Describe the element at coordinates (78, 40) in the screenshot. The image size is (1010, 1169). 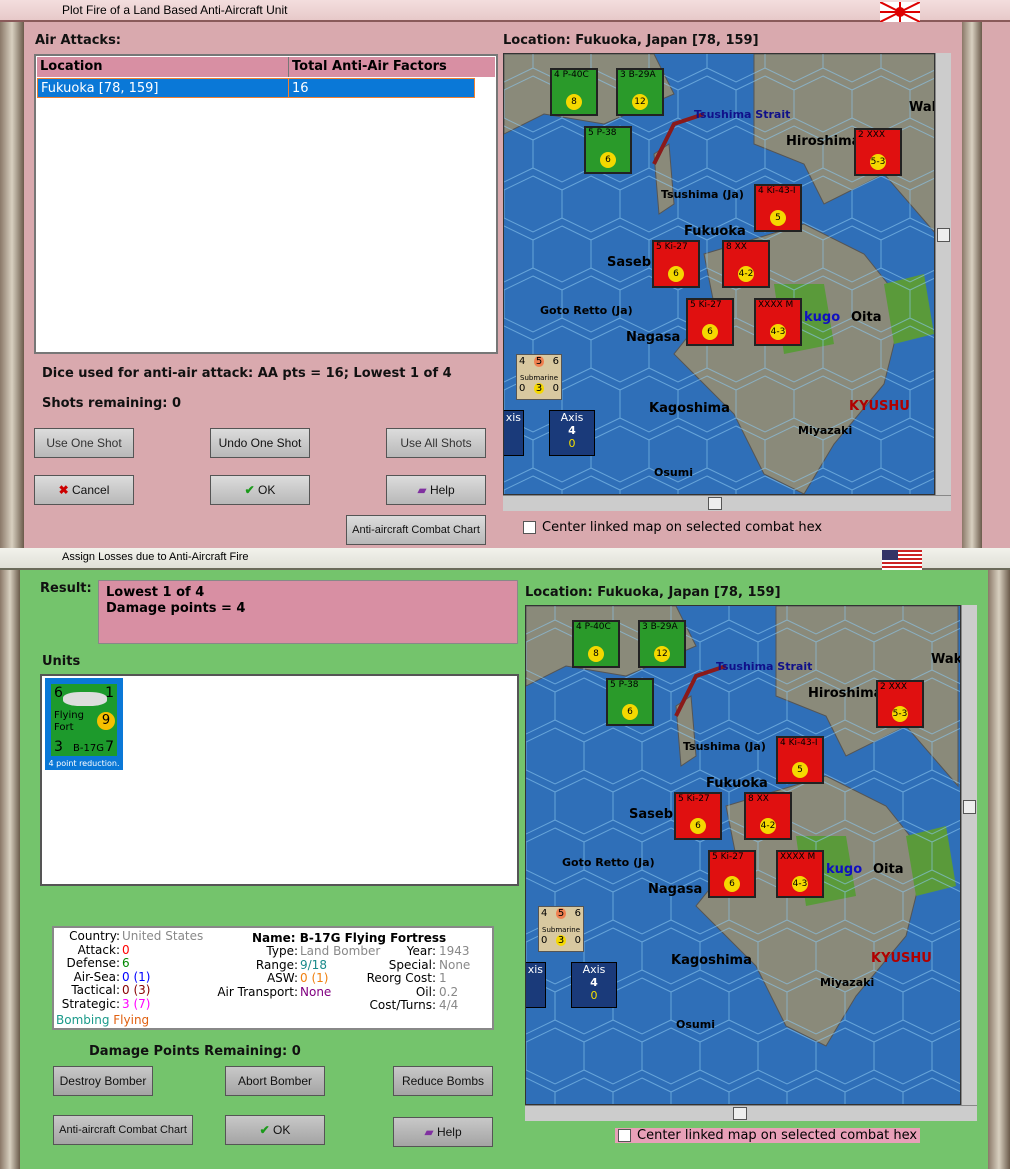
I see `air-attacks-label: Air Attacks:` at that location.